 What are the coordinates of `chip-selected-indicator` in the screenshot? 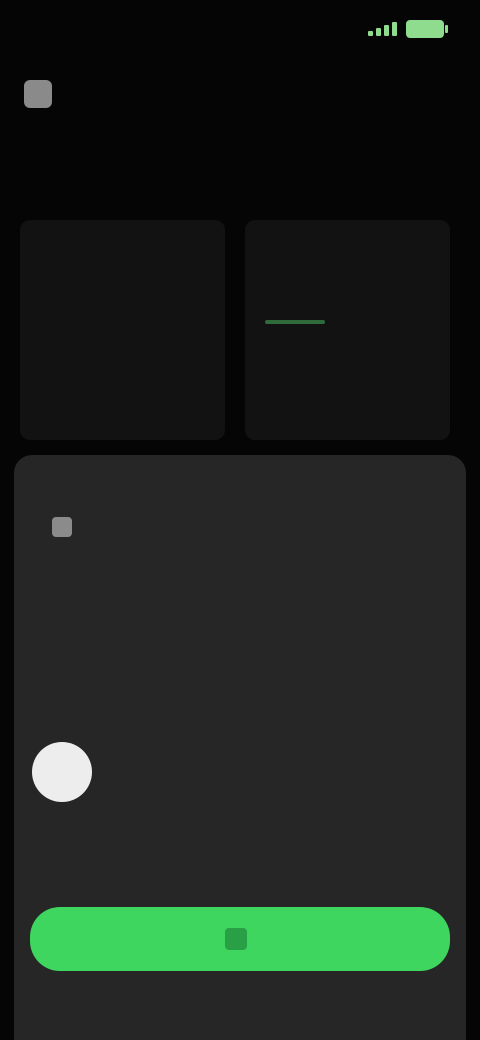 It's located at (62, 772).